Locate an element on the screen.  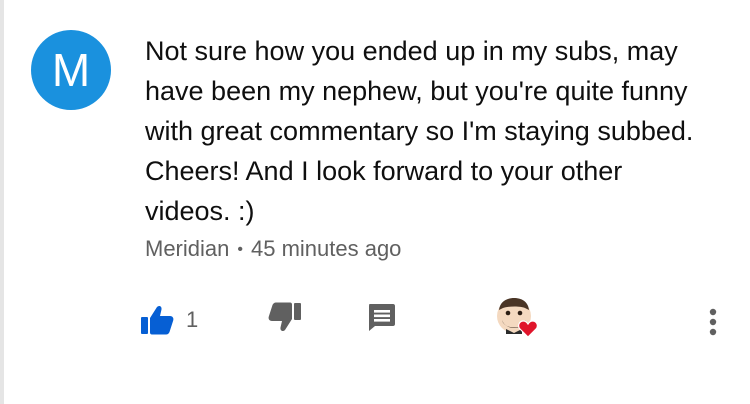
comment-icon is located at coordinates (382, 317).